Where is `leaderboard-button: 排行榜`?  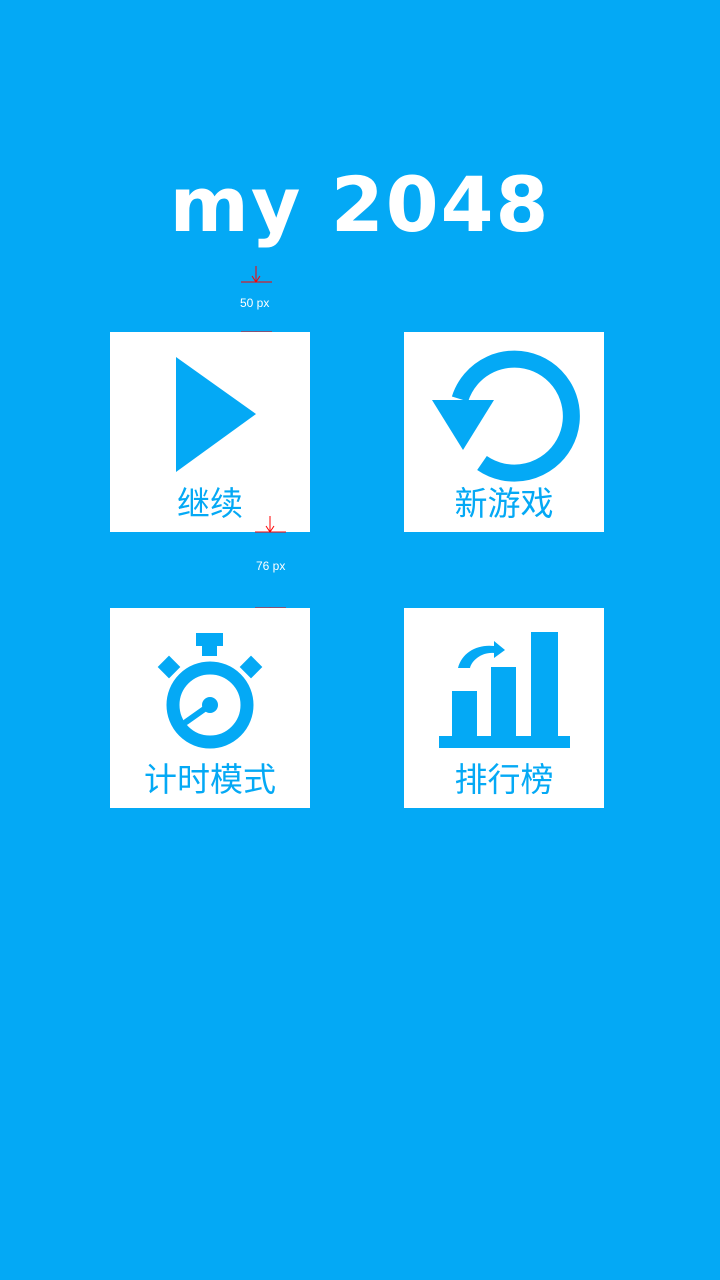 leaderboard-button: 排行榜 is located at coordinates (504, 708).